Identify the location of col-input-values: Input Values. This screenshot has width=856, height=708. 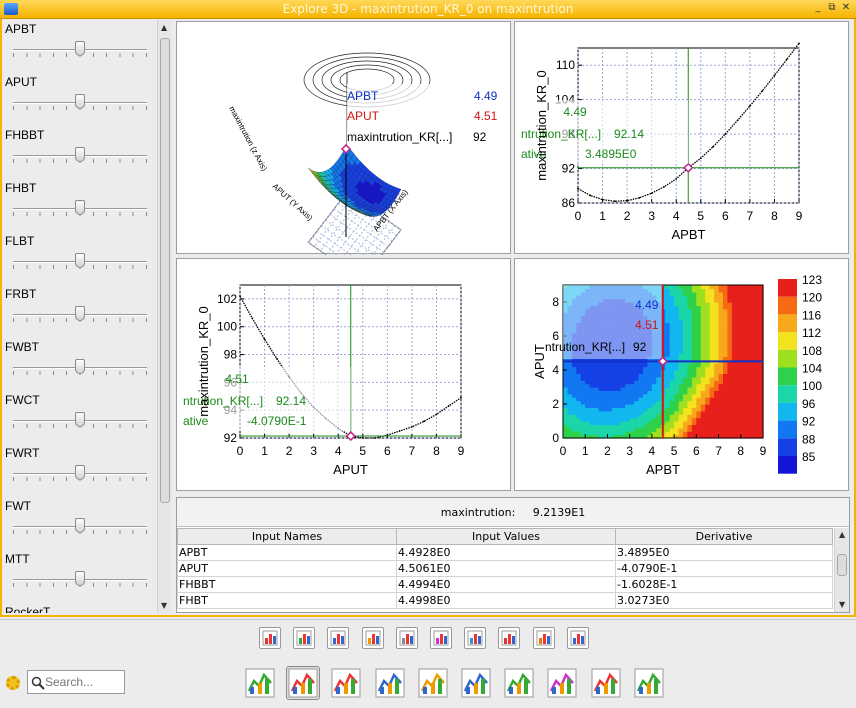
(506, 536).